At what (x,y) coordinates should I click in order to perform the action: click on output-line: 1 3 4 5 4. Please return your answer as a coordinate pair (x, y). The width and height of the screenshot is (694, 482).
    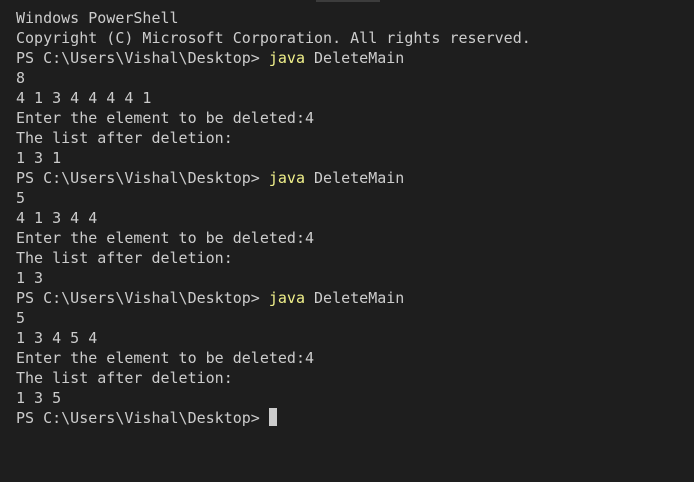
    Looking at the image, I should click on (57, 338).